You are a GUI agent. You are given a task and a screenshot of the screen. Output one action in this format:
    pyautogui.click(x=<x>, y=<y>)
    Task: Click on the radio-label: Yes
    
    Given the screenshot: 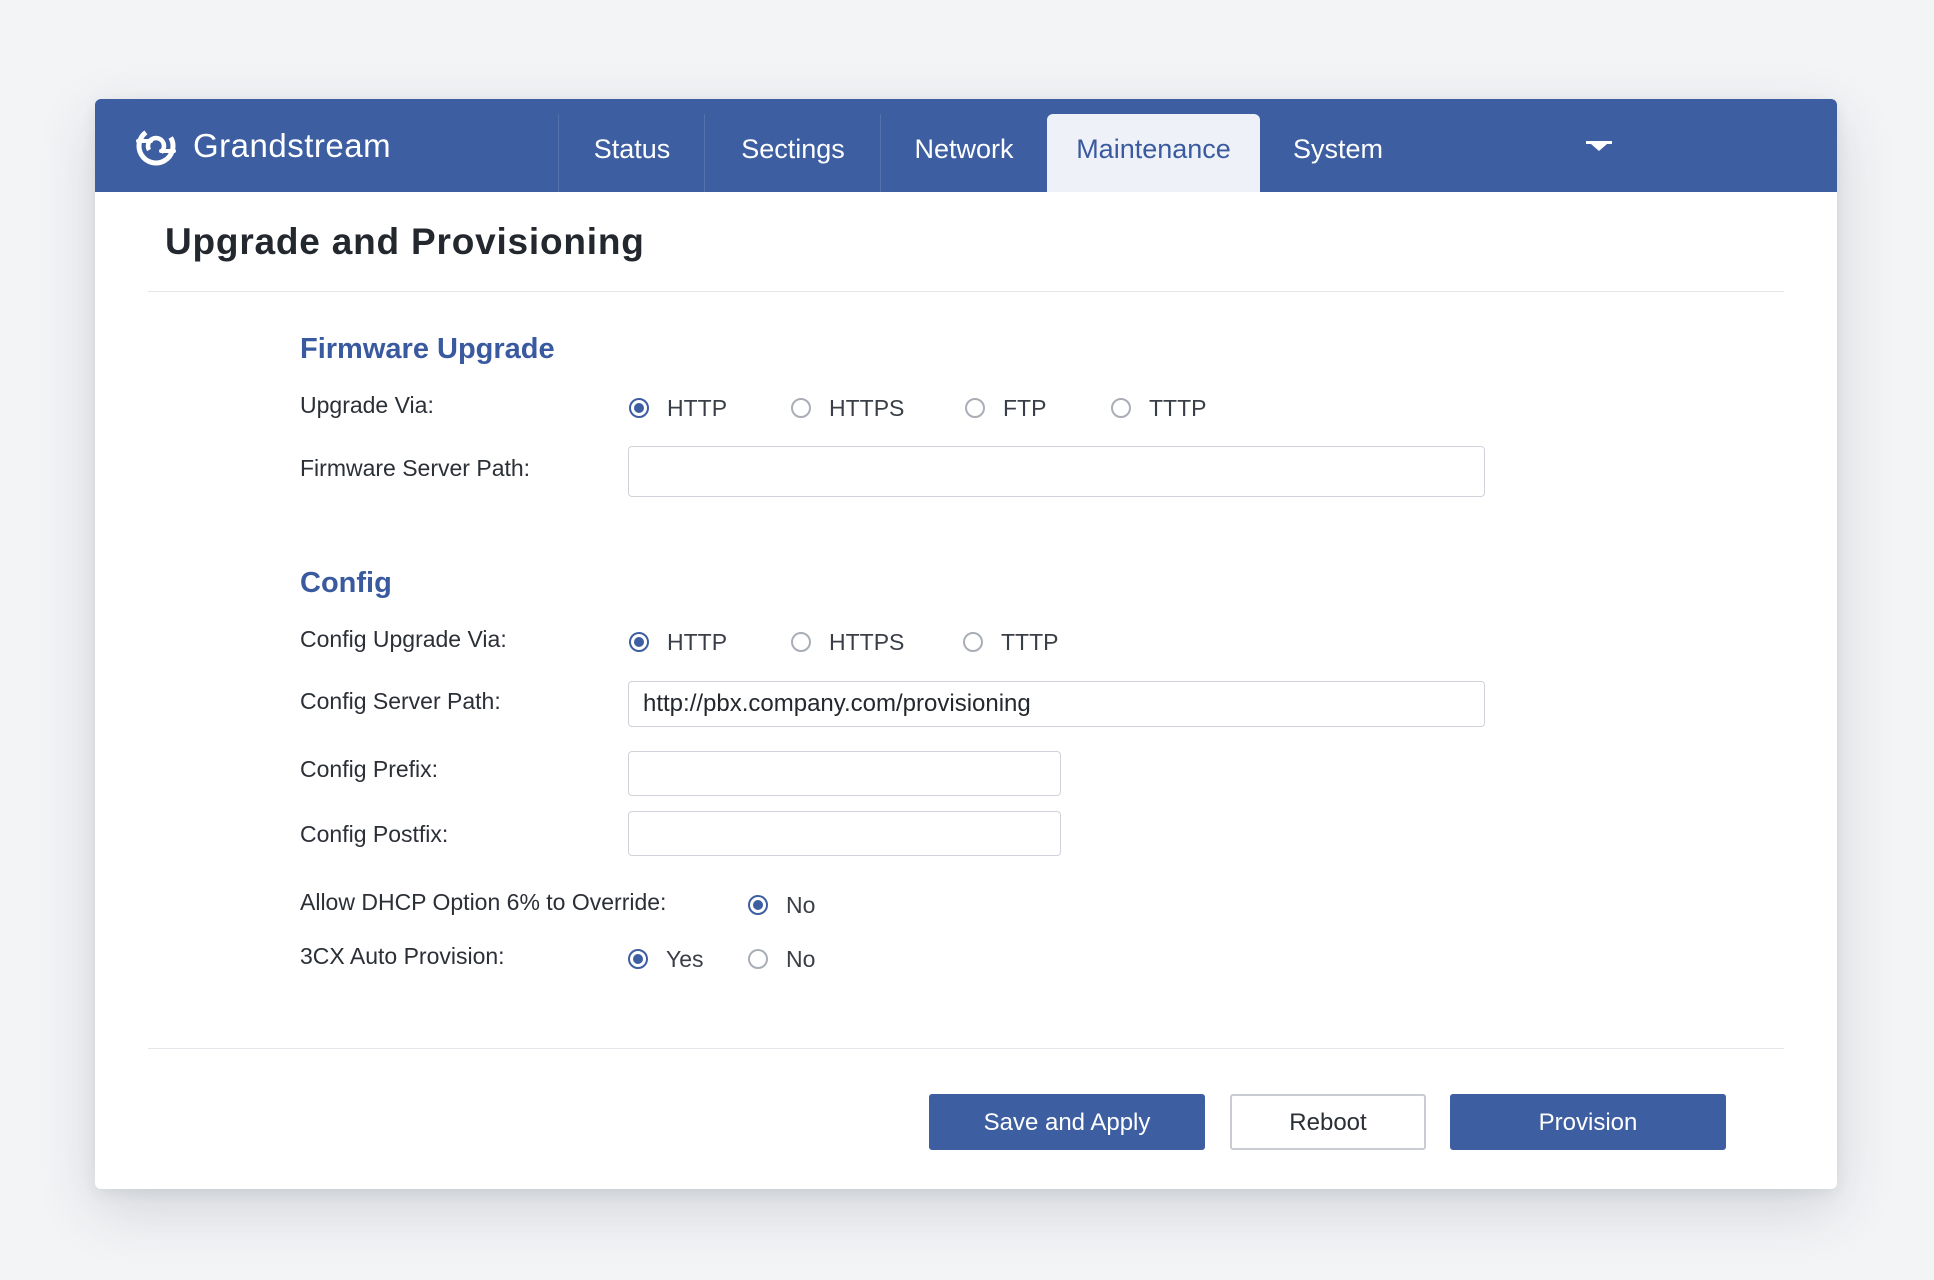 What is the action you would take?
    pyautogui.click(x=685, y=958)
    